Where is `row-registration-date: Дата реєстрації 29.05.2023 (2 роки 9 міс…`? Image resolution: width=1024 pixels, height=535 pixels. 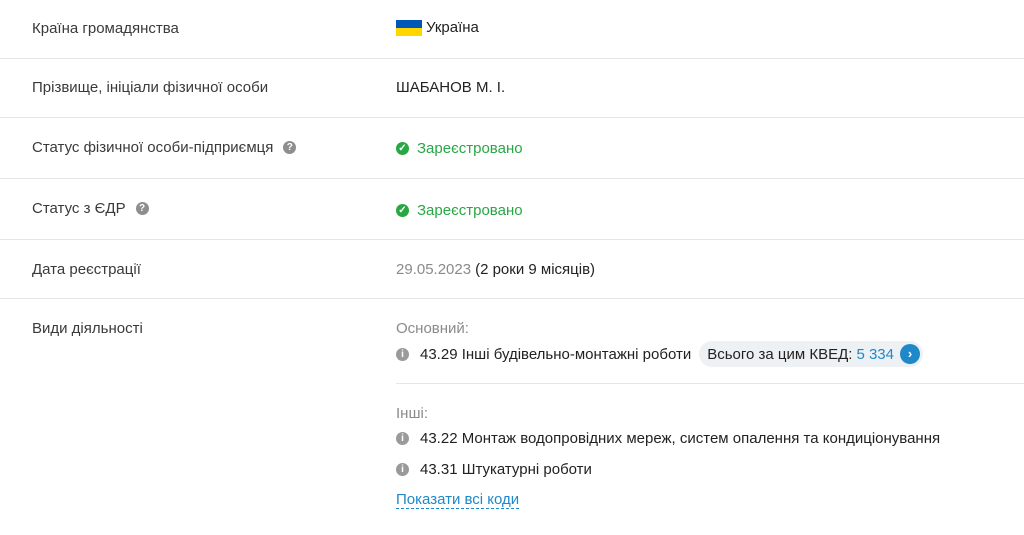
row-registration-date: Дата реєстрації 29.05.2023 (2 роки 9 міс… is located at coordinates (512, 269).